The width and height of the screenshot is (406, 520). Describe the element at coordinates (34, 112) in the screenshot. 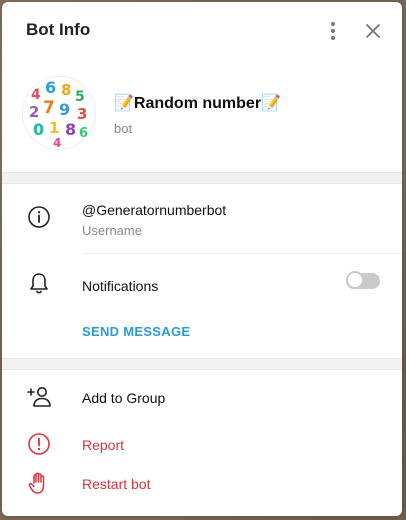

I see `svg-text: 2` at that location.